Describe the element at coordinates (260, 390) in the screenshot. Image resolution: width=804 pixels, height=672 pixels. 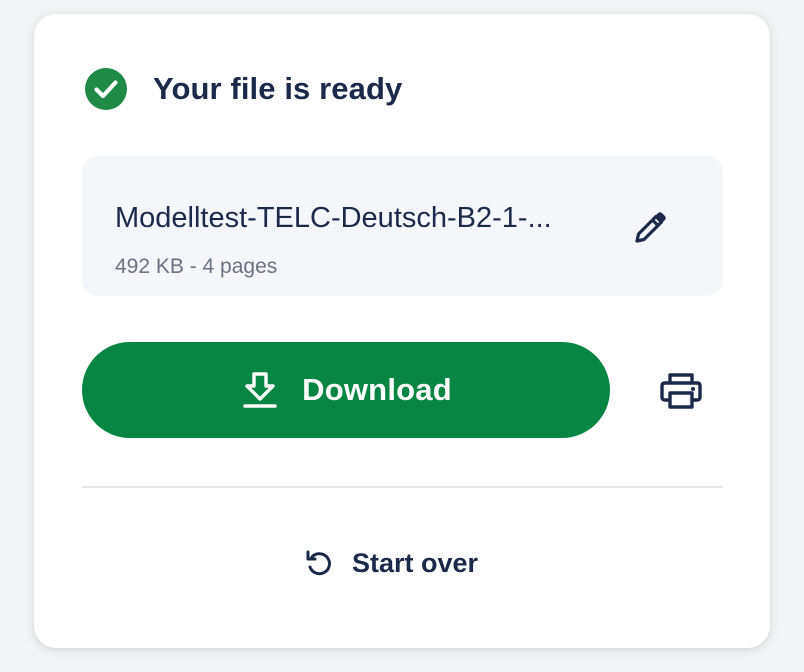
I see `download-icon` at that location.